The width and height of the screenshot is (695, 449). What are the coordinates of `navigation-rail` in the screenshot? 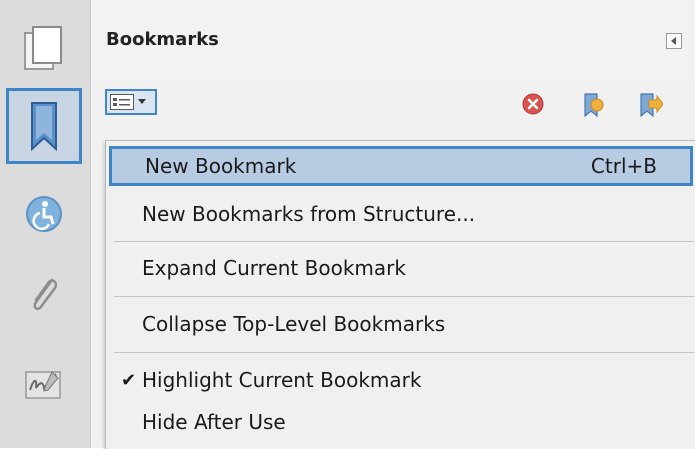 It's located at (45, 224).